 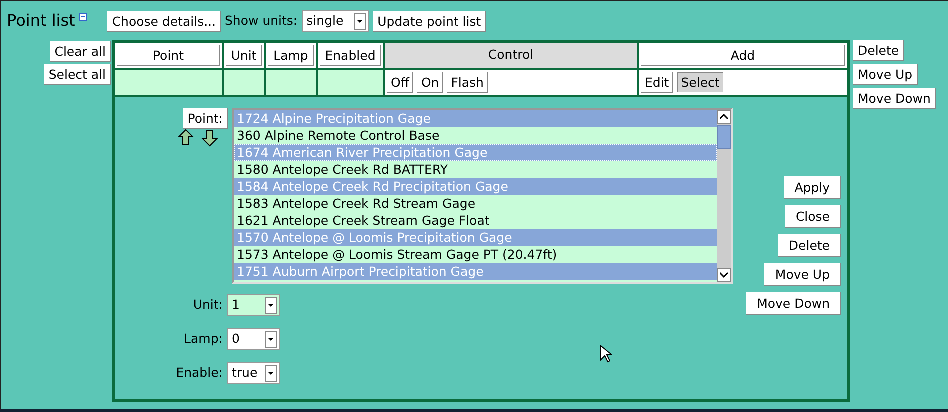 What do you see at coordinates (350, 55) in the screenshot?
I see `column-header-button: Enabled` at bounding box center [350, 55].